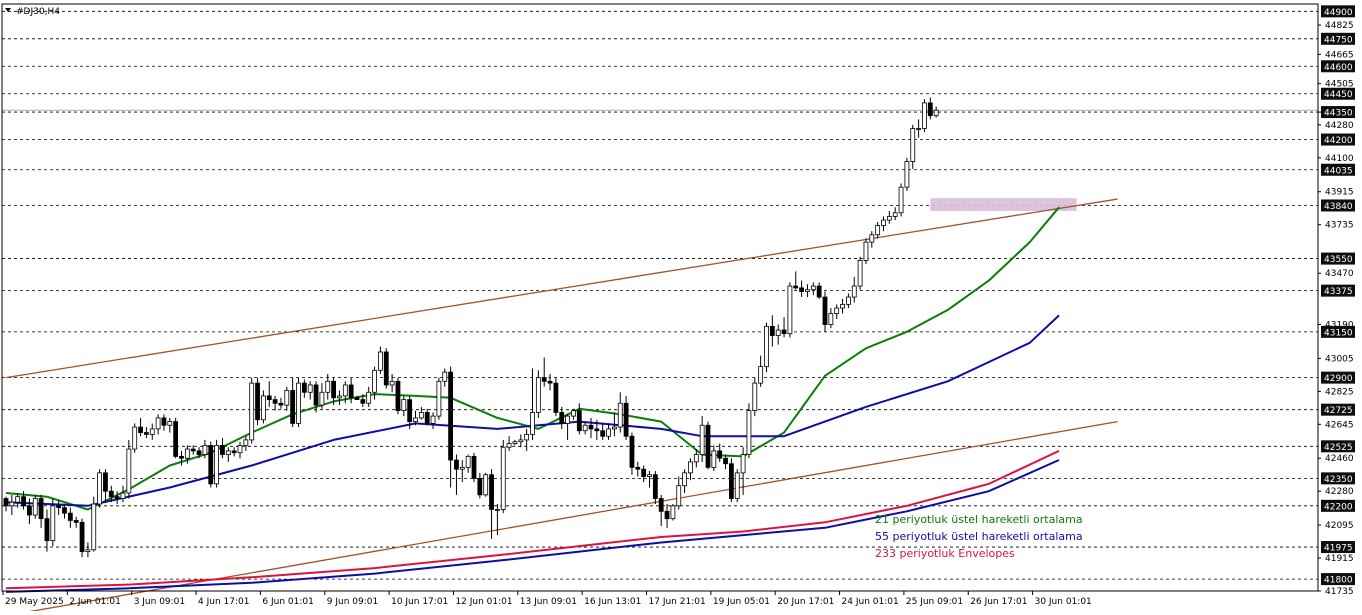  I want to click on time-tick-label: 4 Jun 17:01, so click(223, 602).